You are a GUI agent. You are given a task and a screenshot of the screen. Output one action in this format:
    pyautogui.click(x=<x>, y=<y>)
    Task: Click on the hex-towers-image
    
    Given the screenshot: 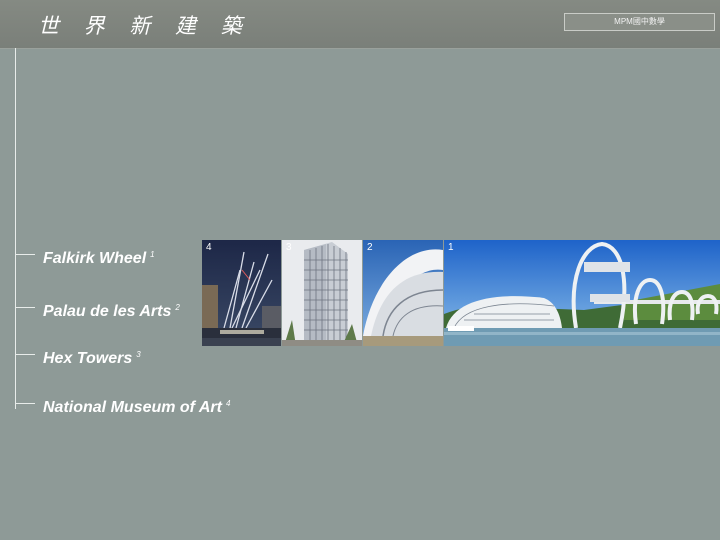 What is the action you would take?
    pyautogui.click(x=322, y=293)
    